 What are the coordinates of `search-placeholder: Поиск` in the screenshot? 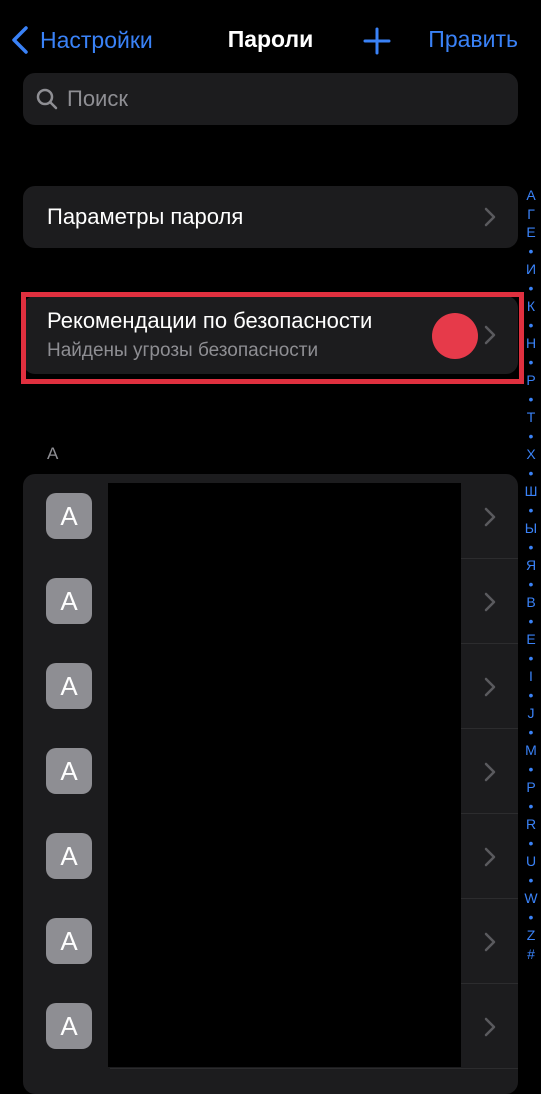 It's located at (97, 98).